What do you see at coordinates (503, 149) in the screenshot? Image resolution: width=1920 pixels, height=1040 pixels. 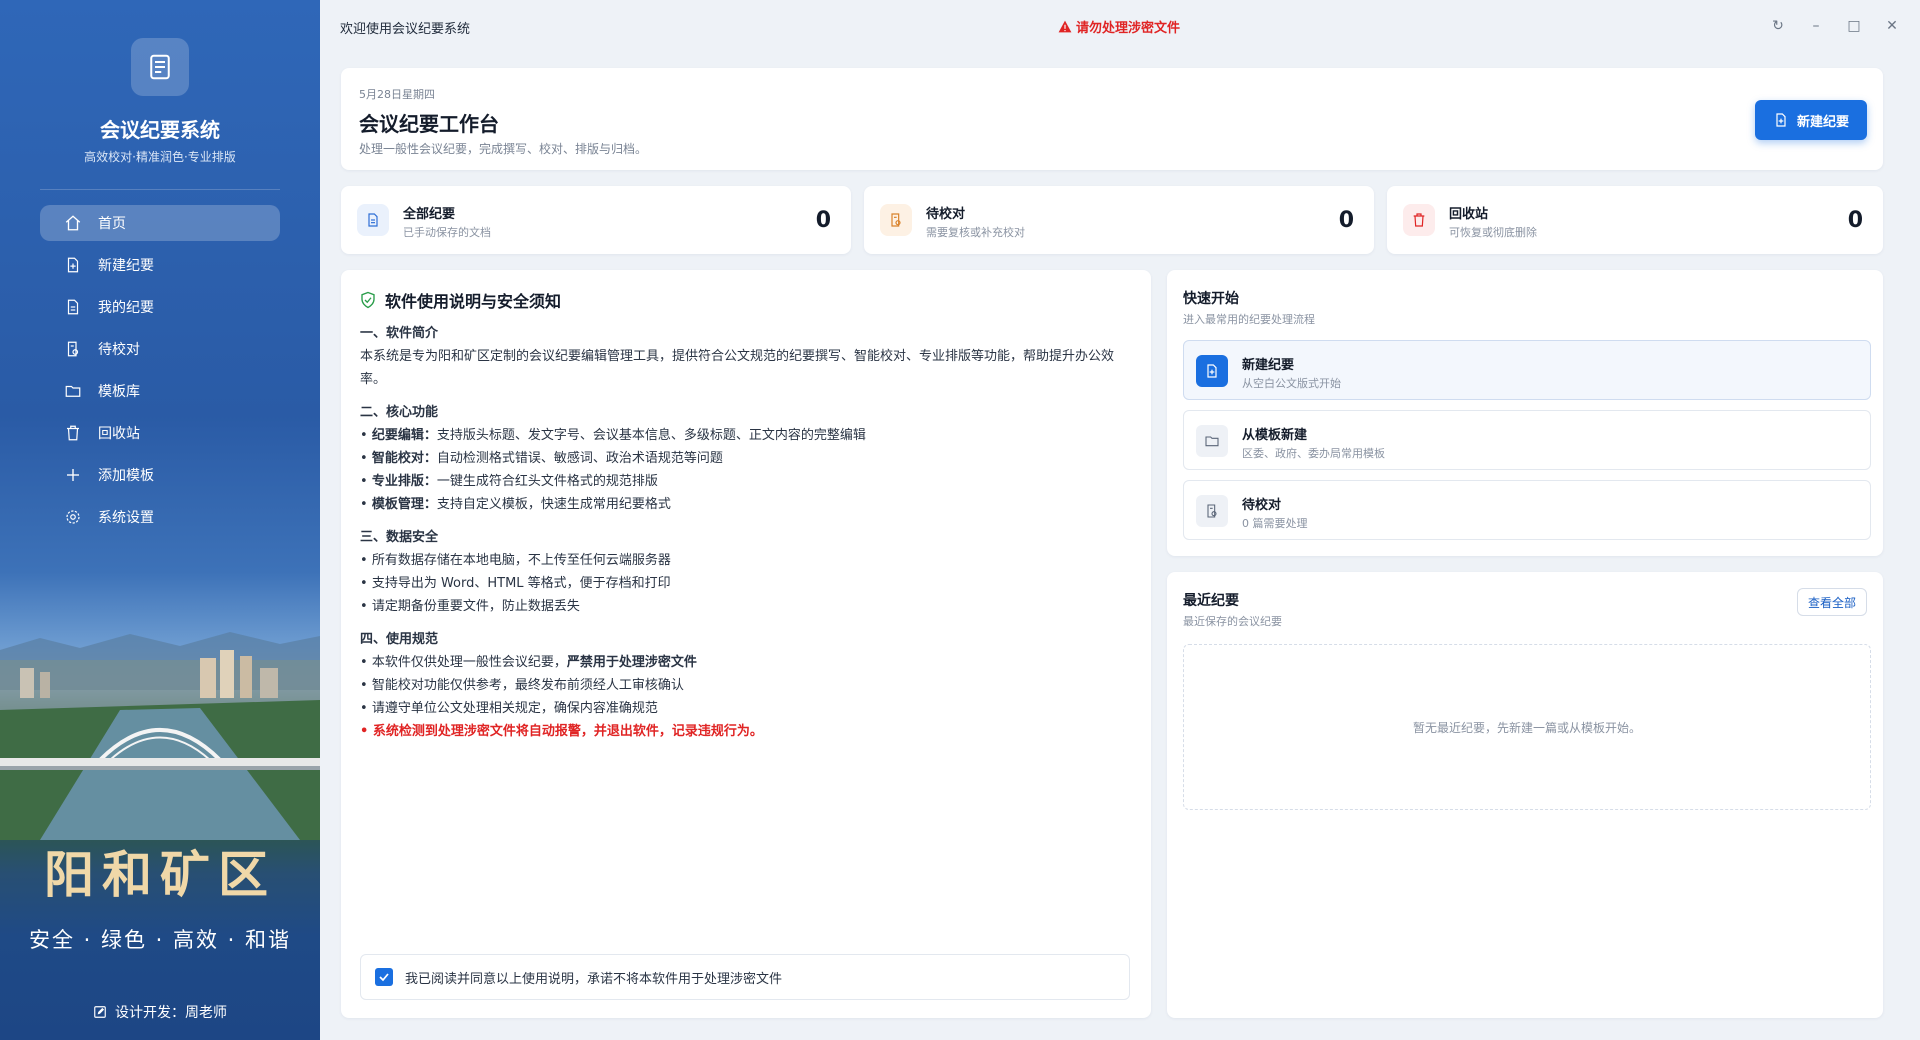 I see `page-description: 处理一般性会议纪要，完成撰写、校对、排版与归档。` at bounding box center [503, 149].